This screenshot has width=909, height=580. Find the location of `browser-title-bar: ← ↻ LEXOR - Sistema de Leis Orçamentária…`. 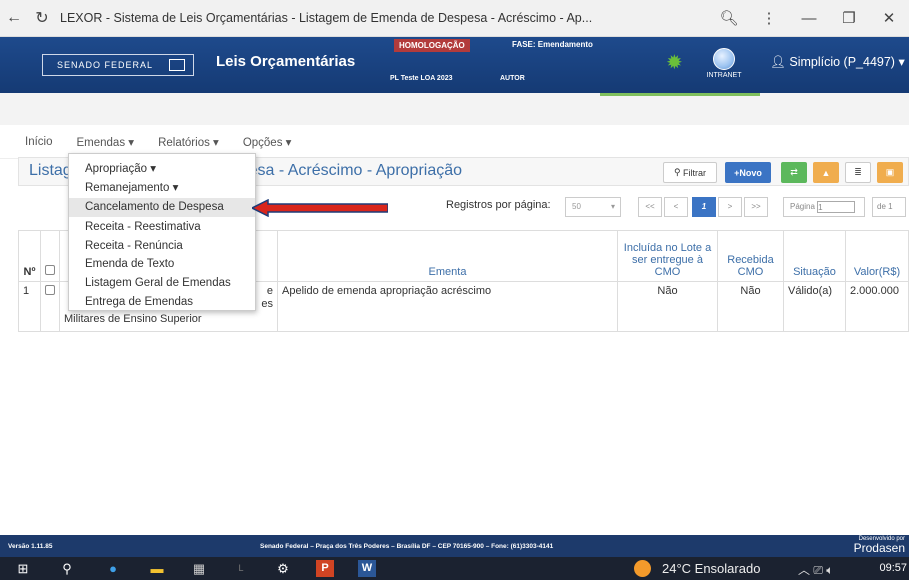

browser-title-bar: ← ↻ LEXOR - Sistema de Leis Orçamentária… is located at coordinates (454, 18).